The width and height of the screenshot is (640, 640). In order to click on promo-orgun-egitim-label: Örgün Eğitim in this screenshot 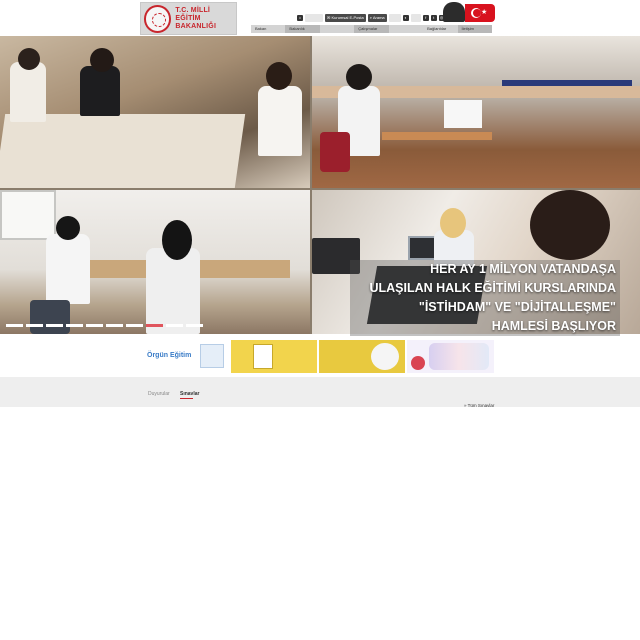, I will do `click(169, 355)`.